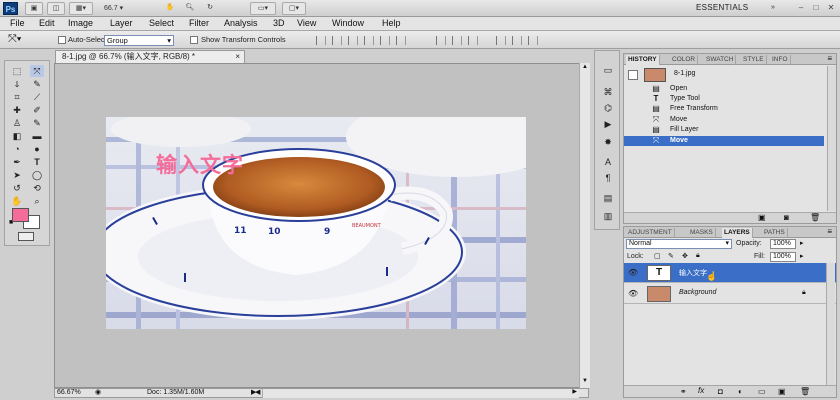 The width and height of the screenshot is (840, 400). Describe the element at coordinates (724, 130) in the screenshot. I see `history-step-fill-layer: ▤ Fill Layer` at that location.